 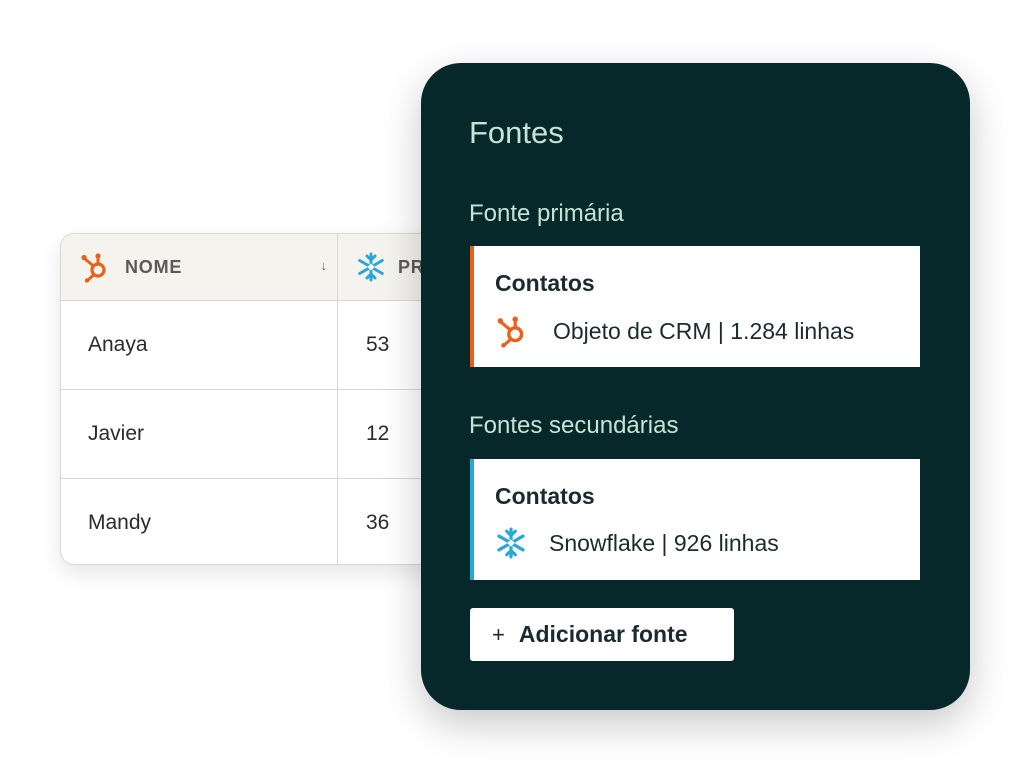 What do you see at coordinates (199, 434) in the screenshot?
I see `cell-name: Javier` at bounding box center [199, 434].